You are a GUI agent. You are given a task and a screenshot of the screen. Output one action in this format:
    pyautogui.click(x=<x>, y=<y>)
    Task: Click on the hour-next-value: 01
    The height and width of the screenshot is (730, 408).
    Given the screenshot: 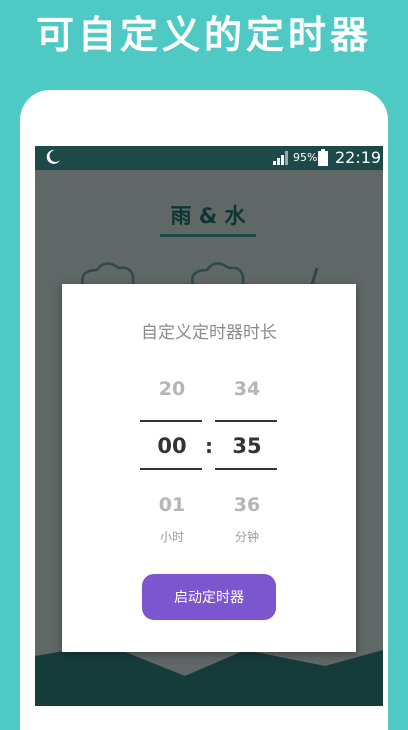 What is the action you would take?
    pyautogui.click(x=172, y=505)
    